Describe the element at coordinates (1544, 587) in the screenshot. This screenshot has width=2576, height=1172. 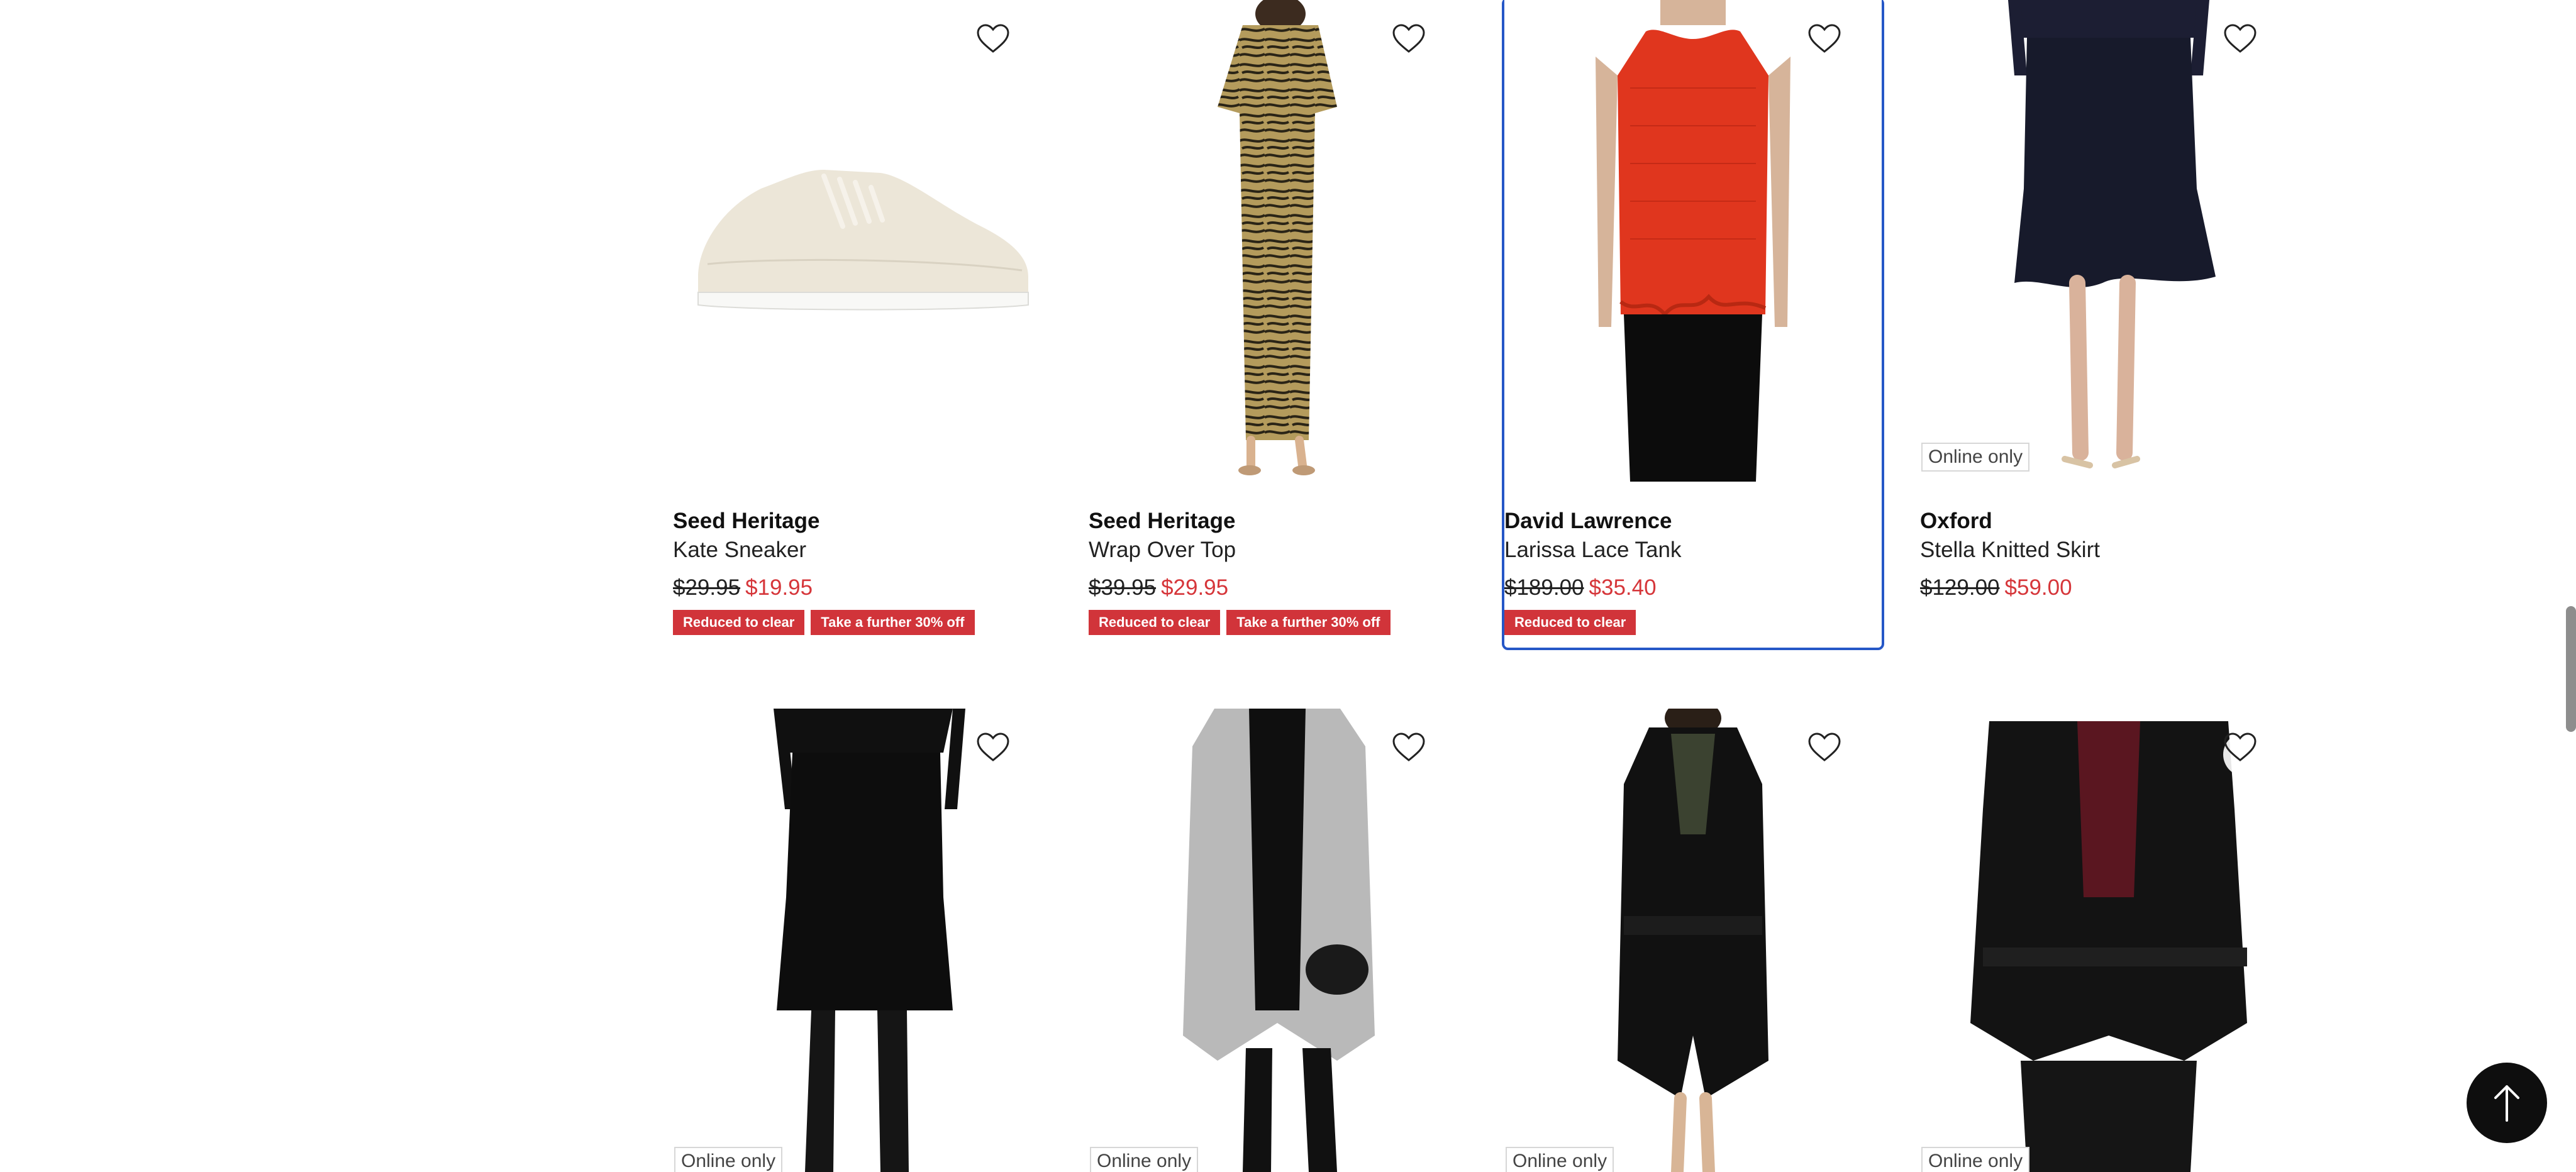
I see `original-price: $189.00` at that location.